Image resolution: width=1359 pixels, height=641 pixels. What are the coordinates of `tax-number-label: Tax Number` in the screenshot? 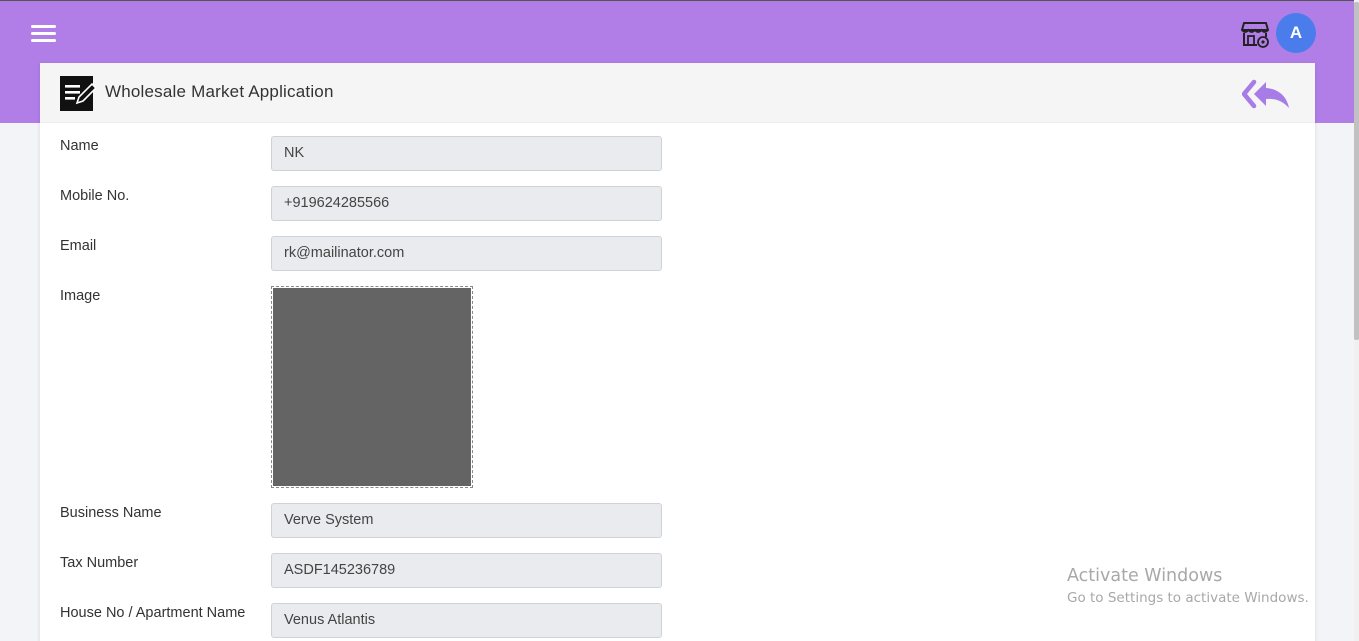 It's located at (99, 563).